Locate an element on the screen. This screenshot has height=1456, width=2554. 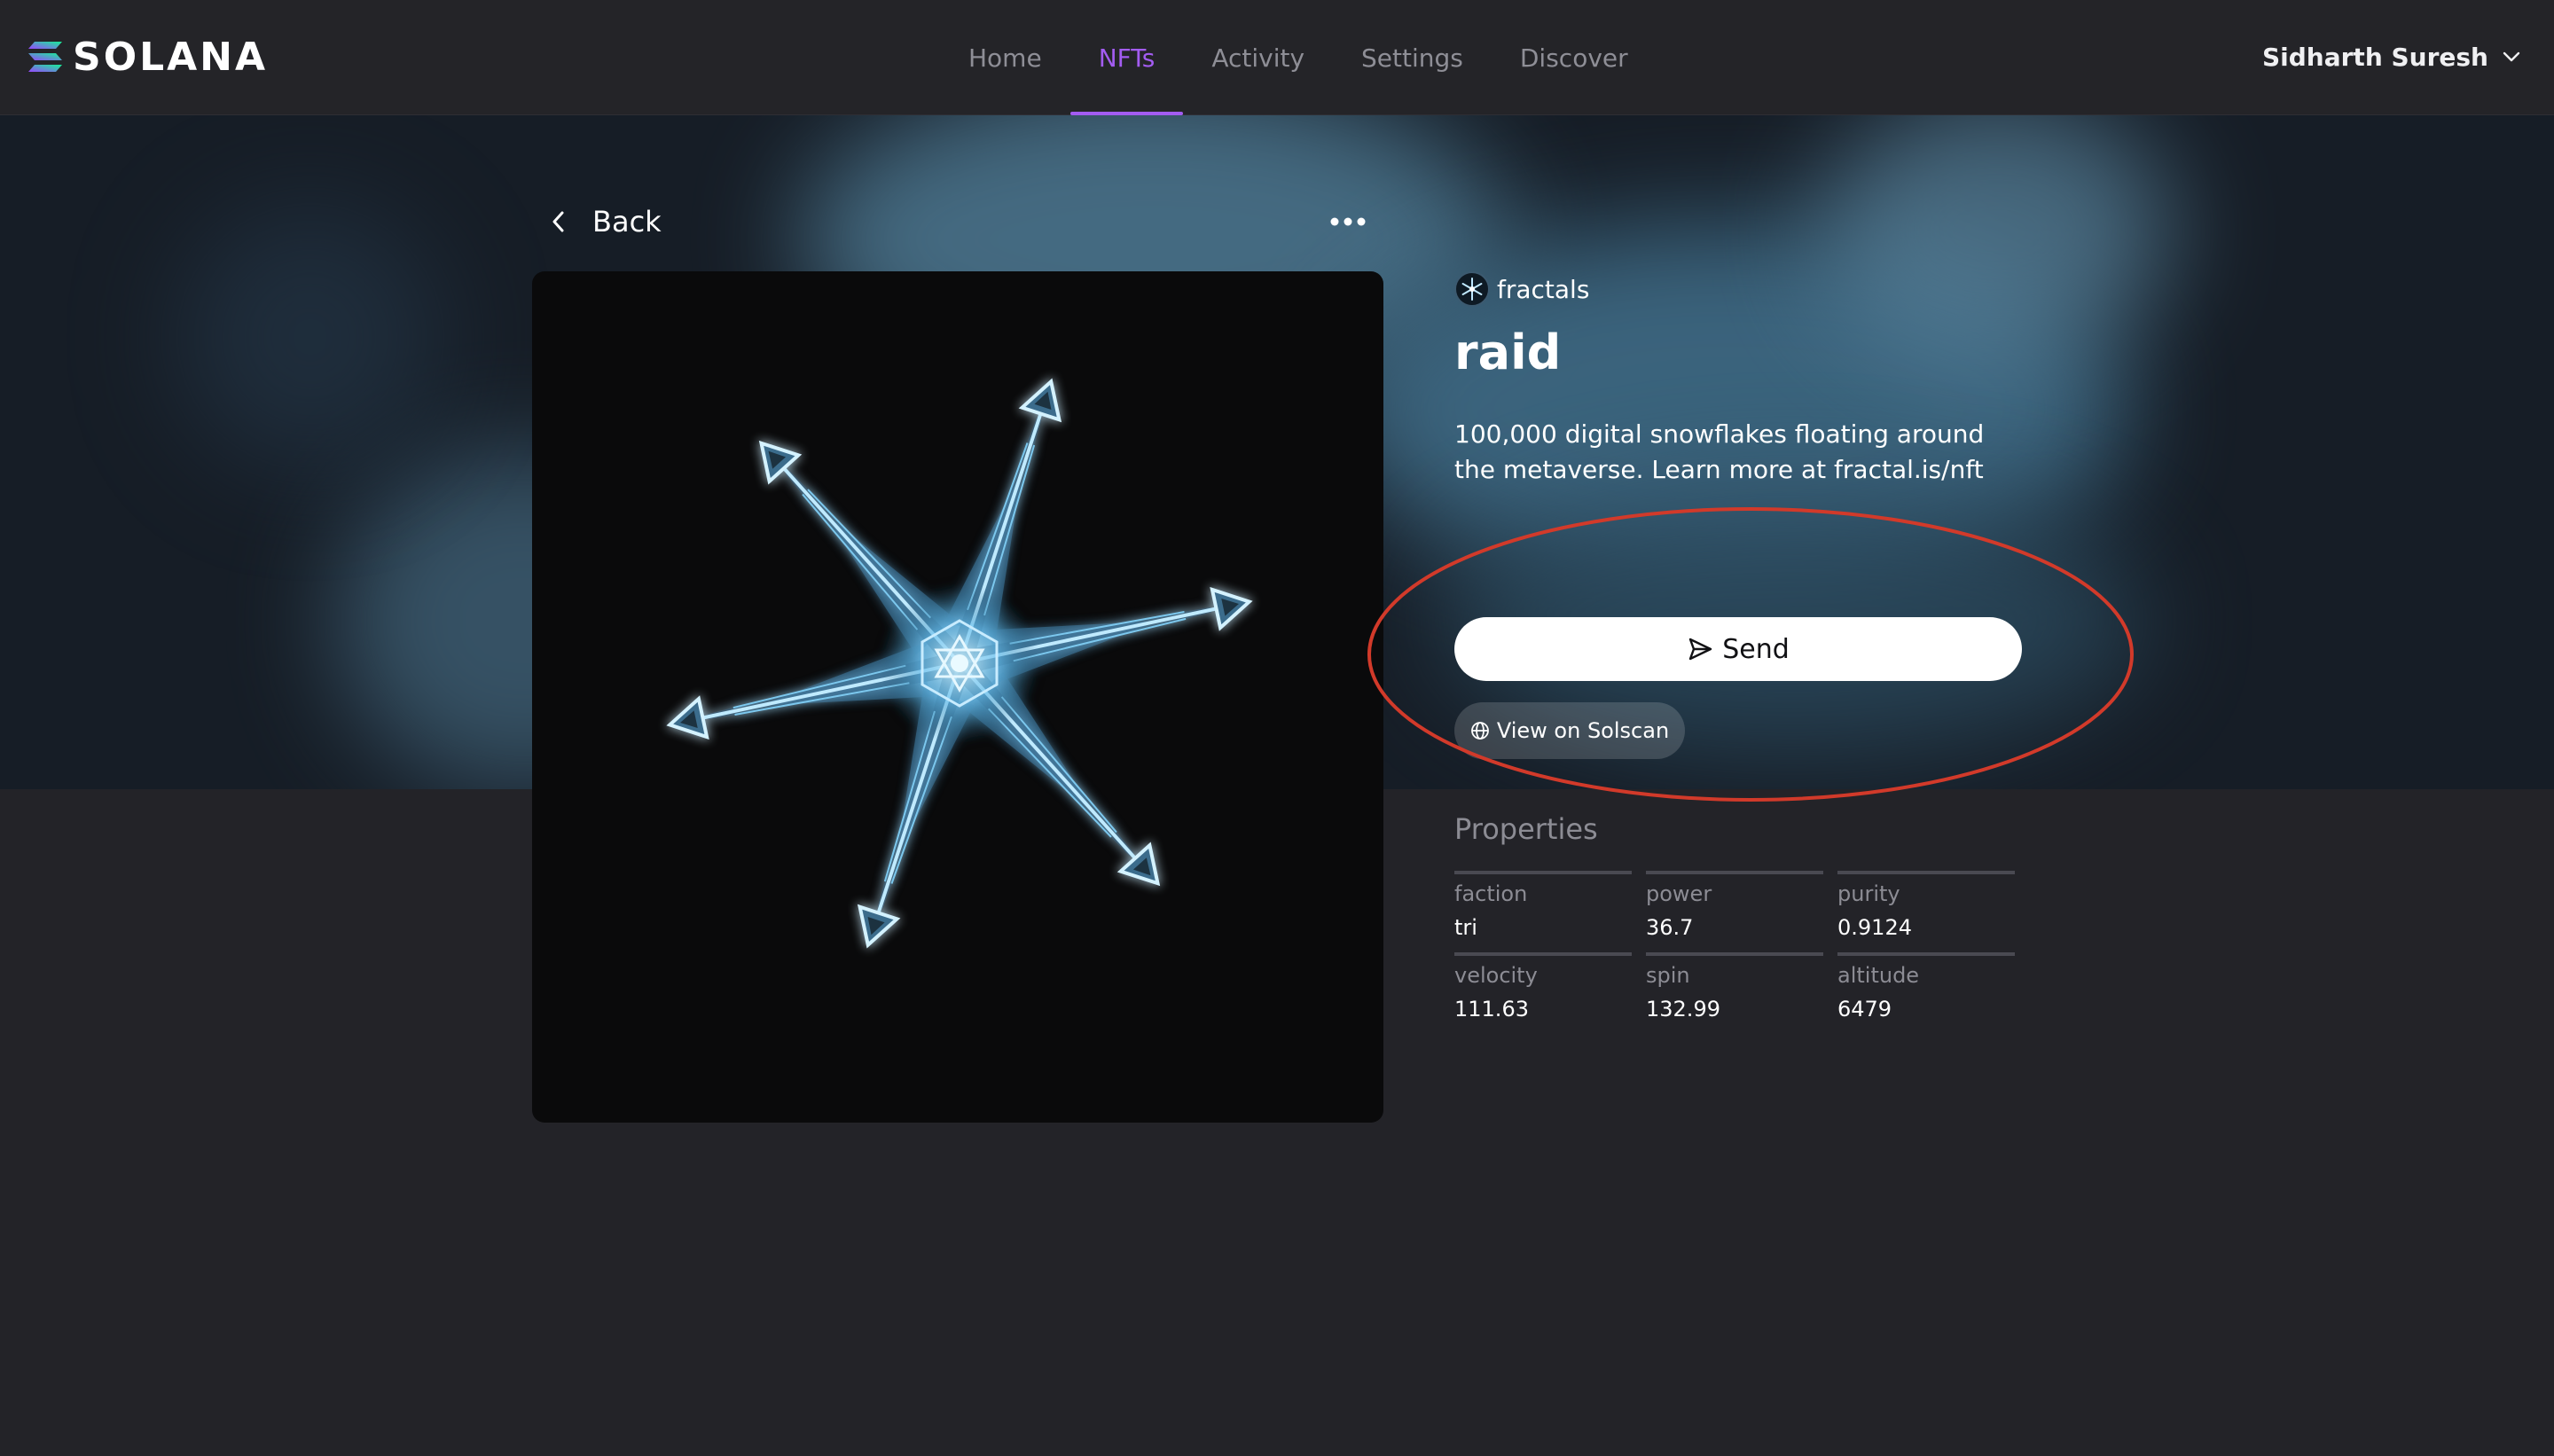
main-nav: Home NFTs Activity Settings Discover is located at coordinates (1298, 57).